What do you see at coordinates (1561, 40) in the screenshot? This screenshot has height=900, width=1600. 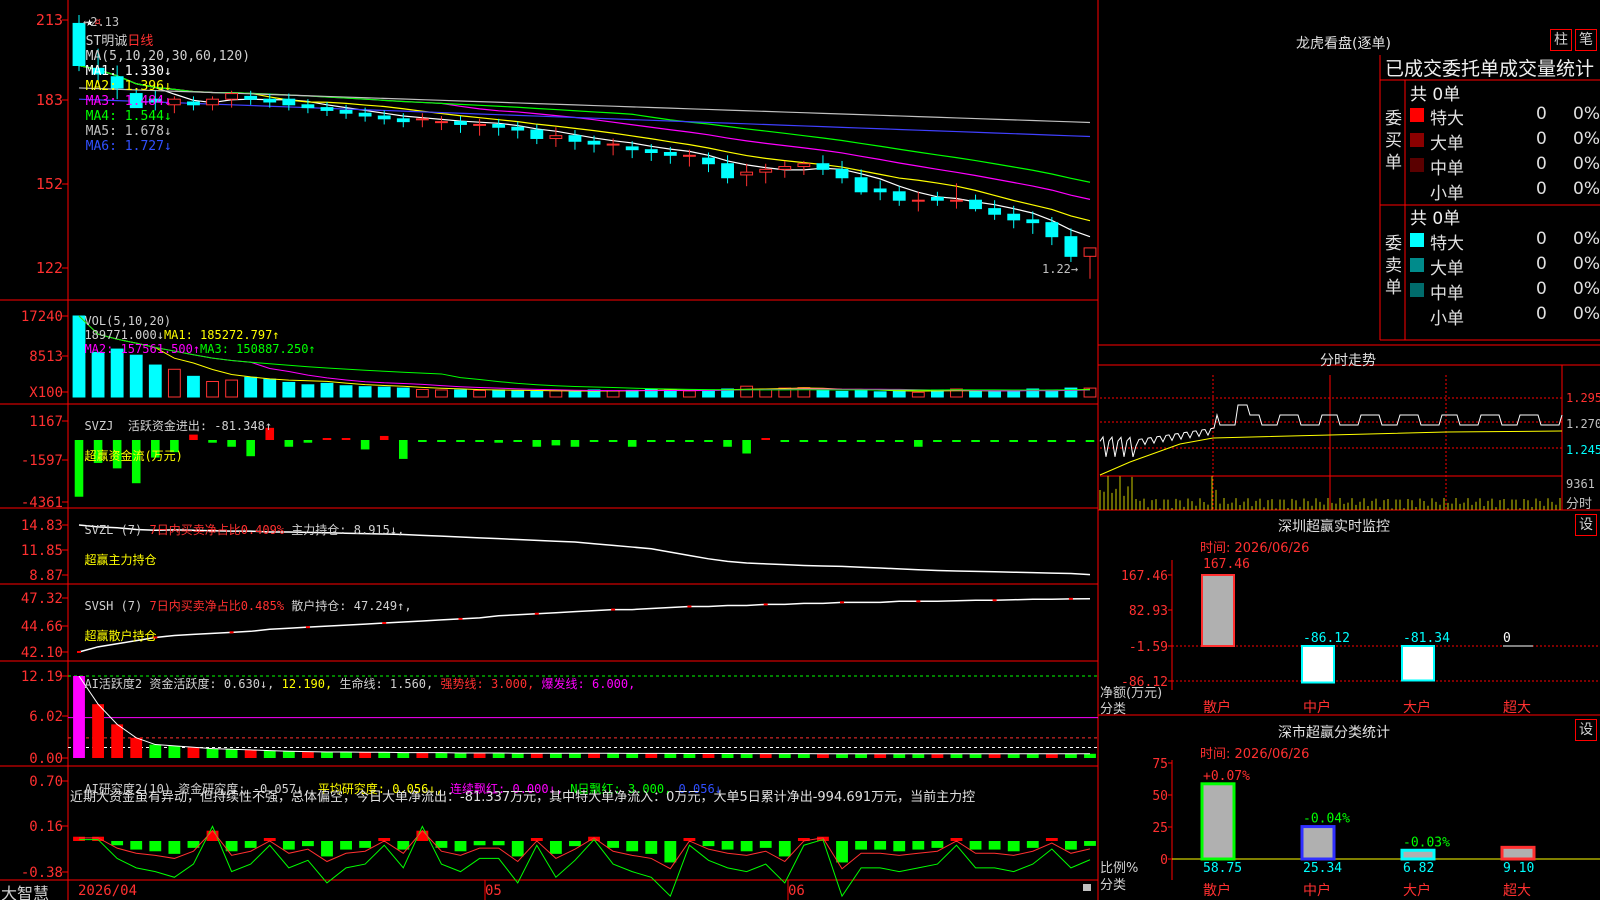 I see `column-view-button: 柱` at bounding box center [1561, 40].